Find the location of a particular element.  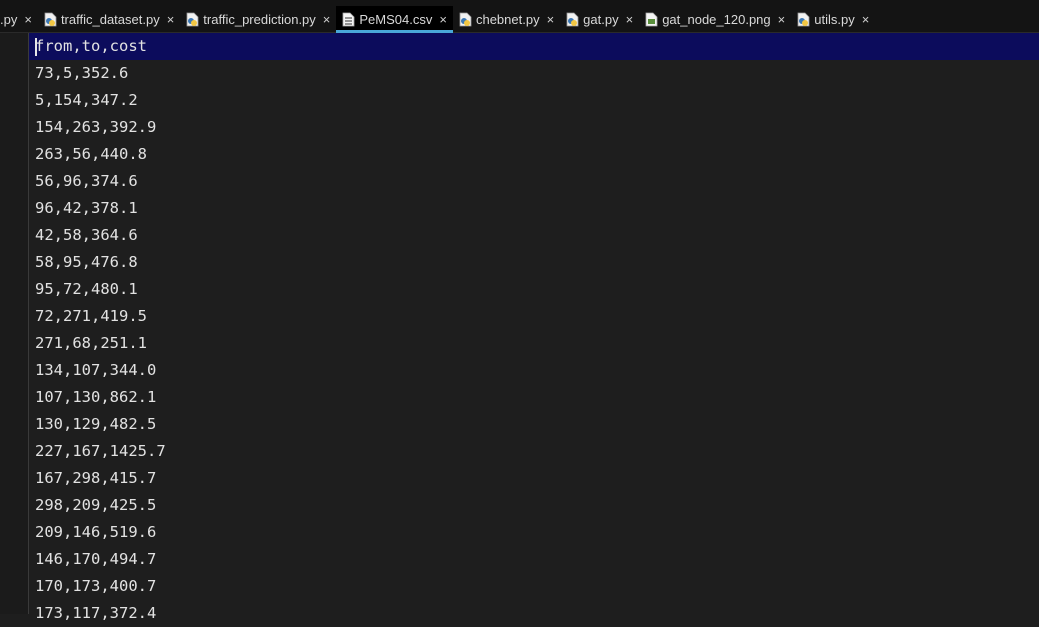

text-cursor is located at coordinates (36, 47).